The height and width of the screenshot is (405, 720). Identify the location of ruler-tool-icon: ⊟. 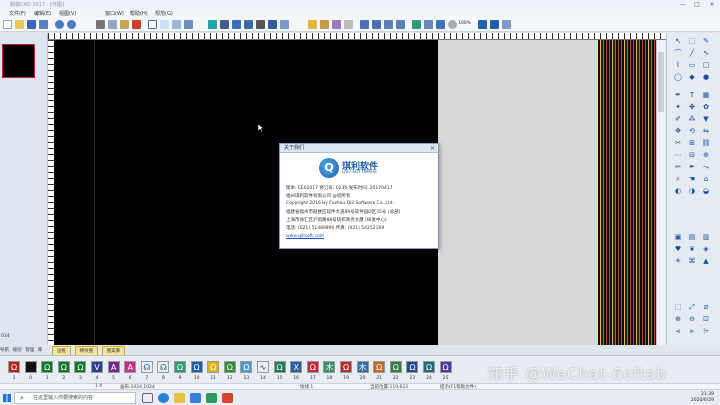
(692, 155).